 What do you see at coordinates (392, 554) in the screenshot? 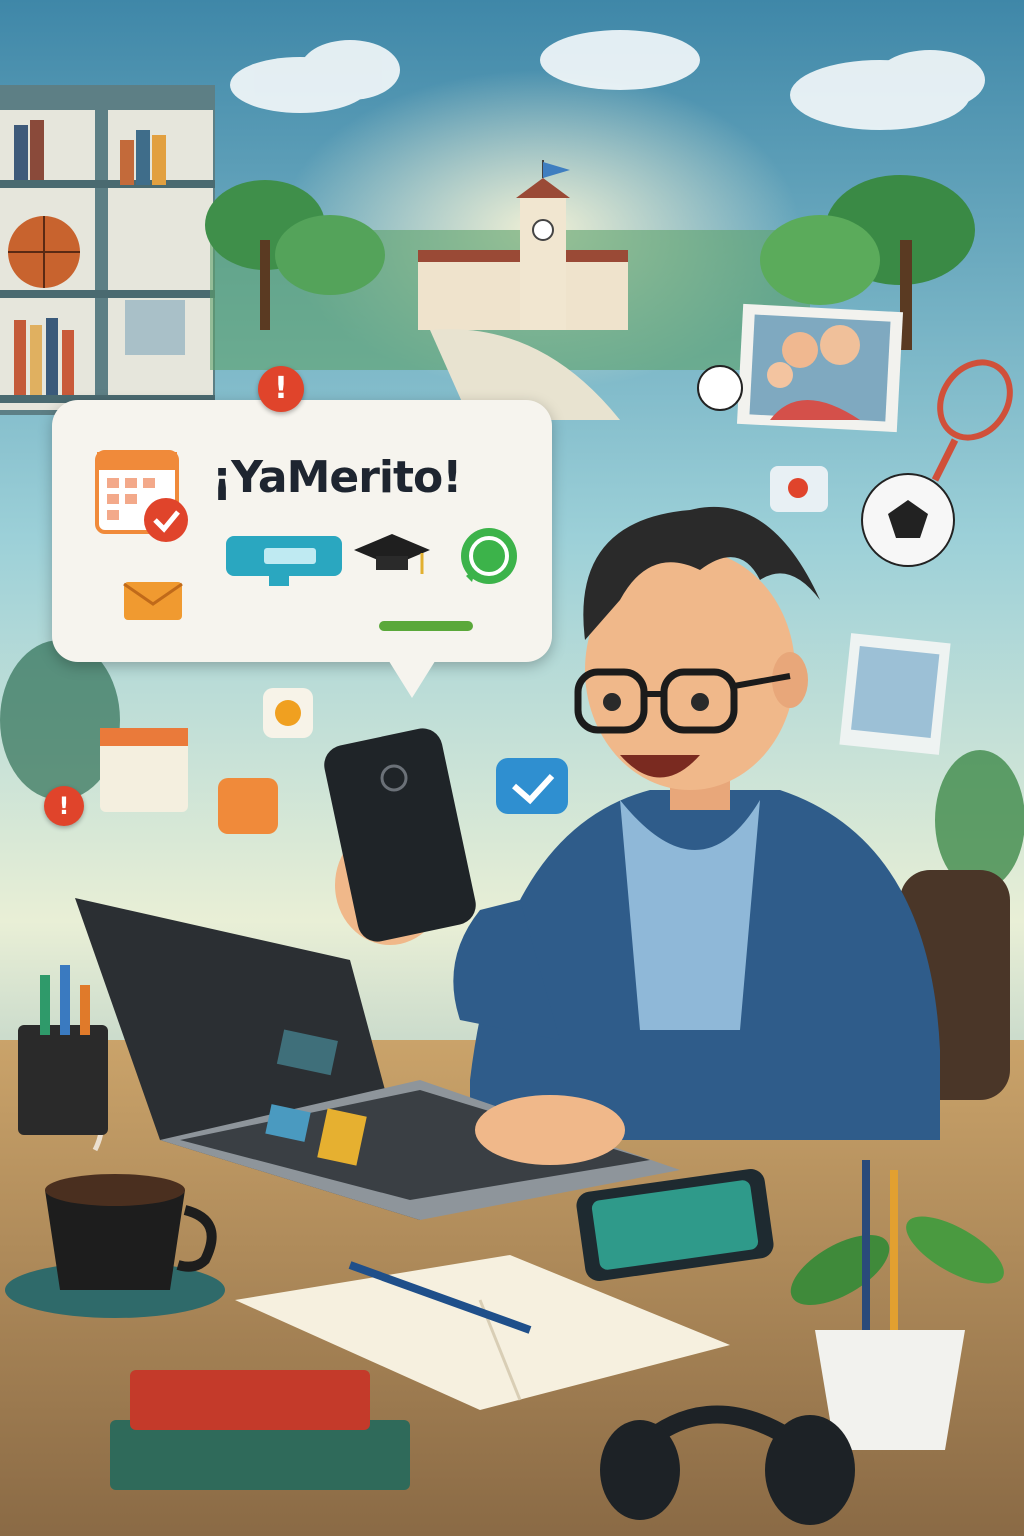
I see `graduation-cap-icon` at bounding box center [392, 554].